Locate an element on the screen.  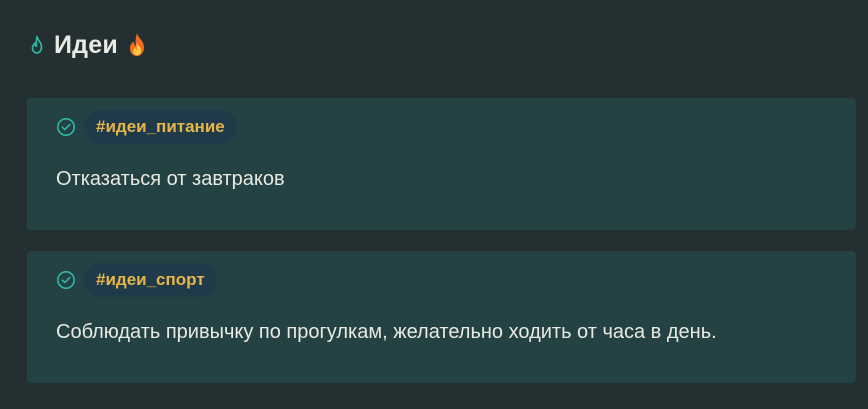
fire-emoji-icon is located at coordinates (137, 45).